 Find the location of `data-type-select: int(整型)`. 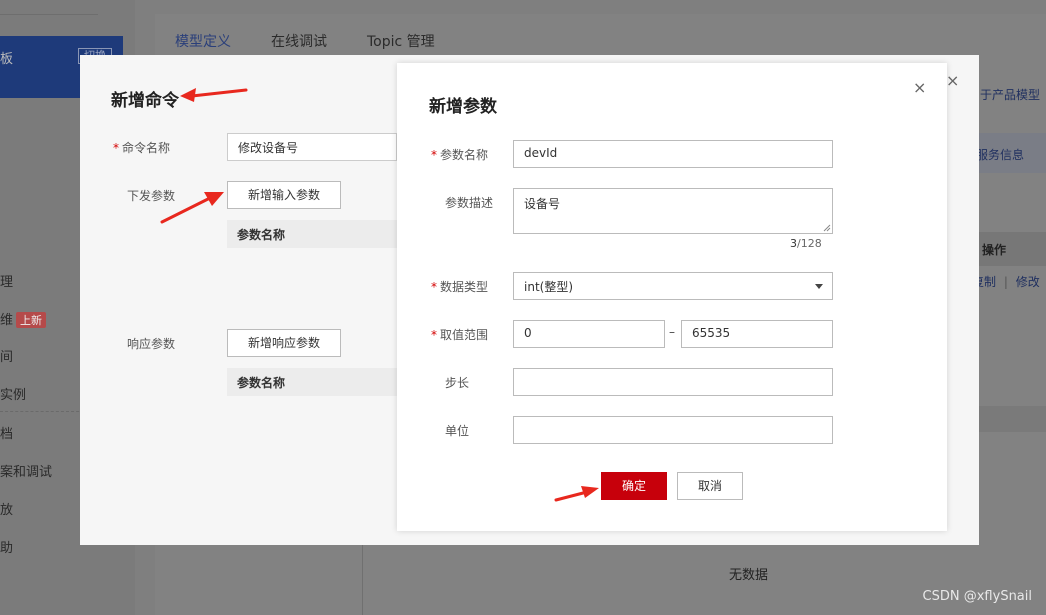

data-type-select: int(整型) is located at coordinates (673, 286).